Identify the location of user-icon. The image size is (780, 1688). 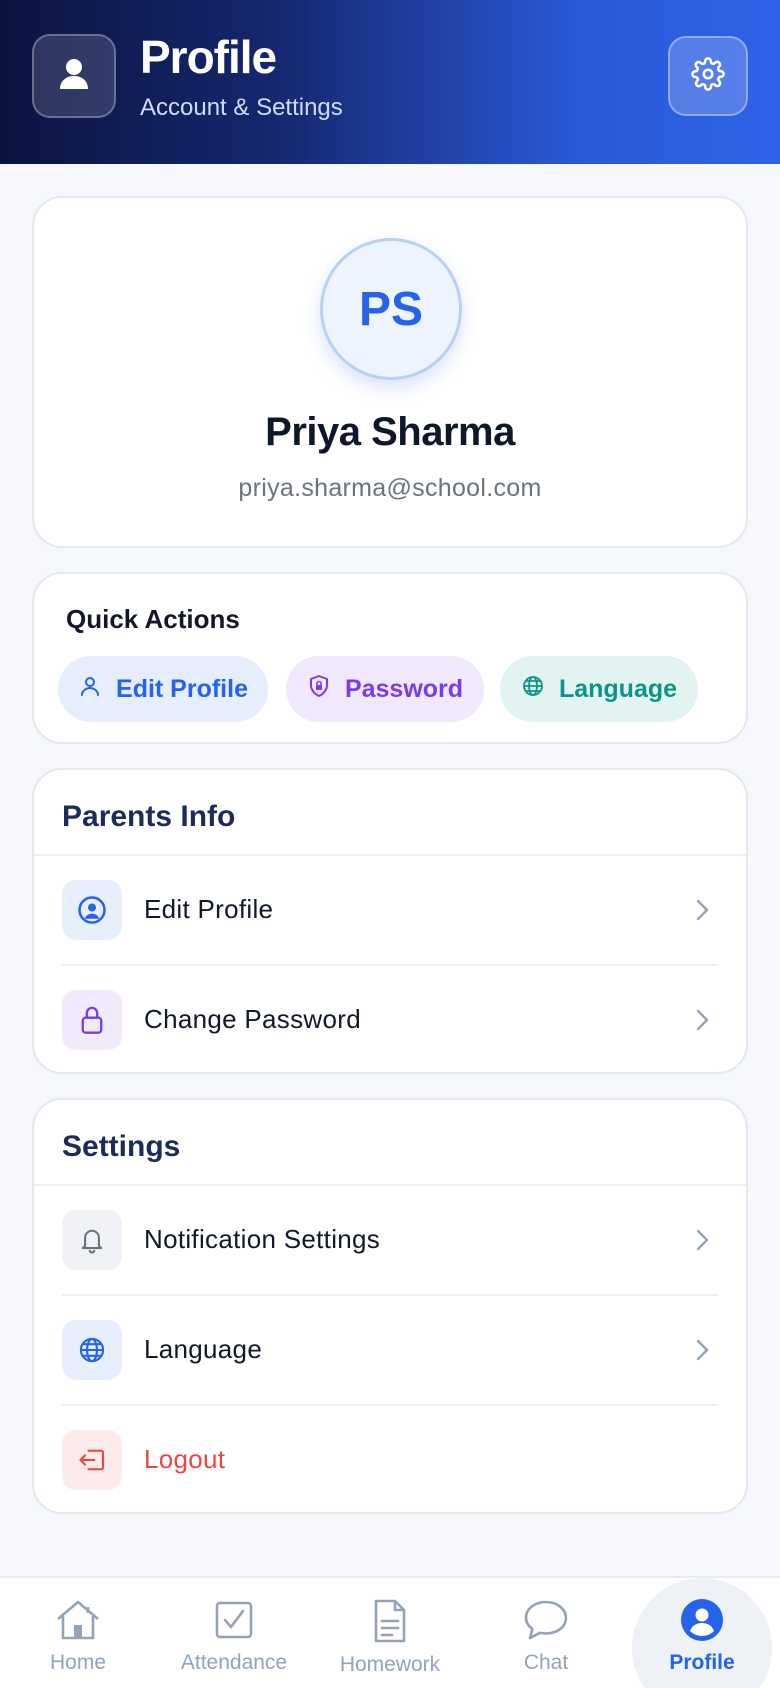
(74, 76).